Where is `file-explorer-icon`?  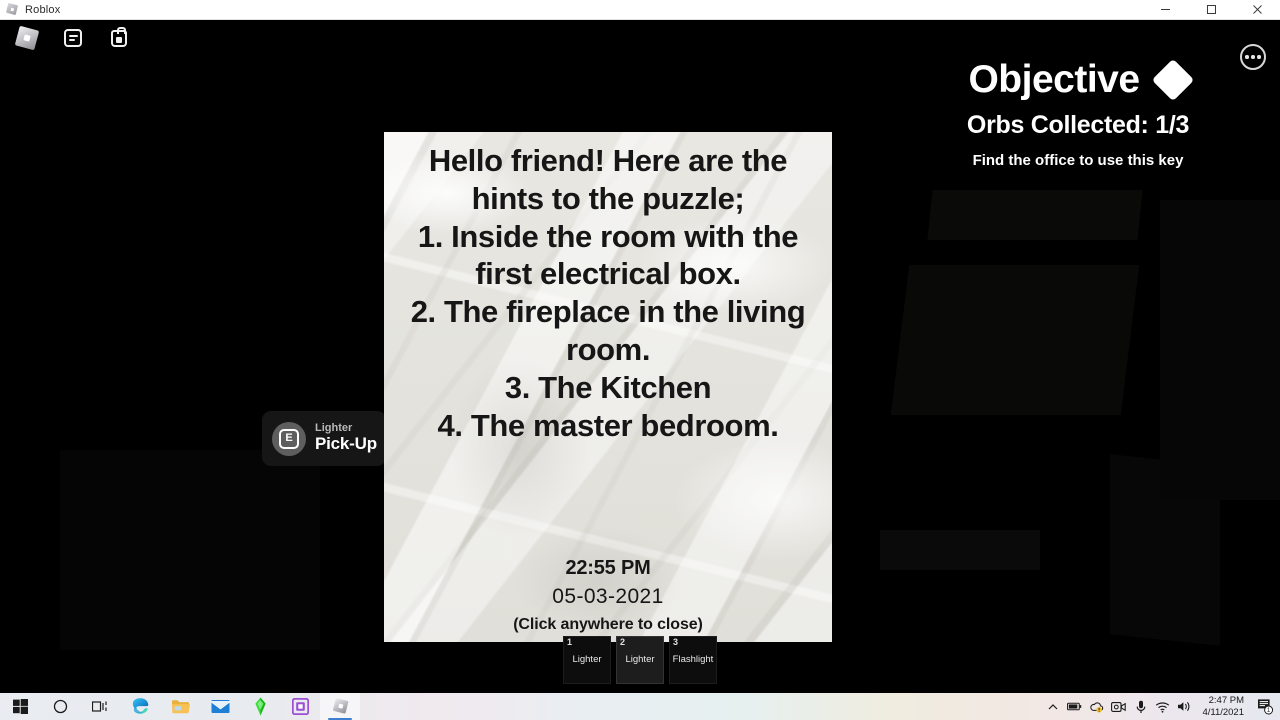
file-explorer-icon is located at coordinates (180, 706).